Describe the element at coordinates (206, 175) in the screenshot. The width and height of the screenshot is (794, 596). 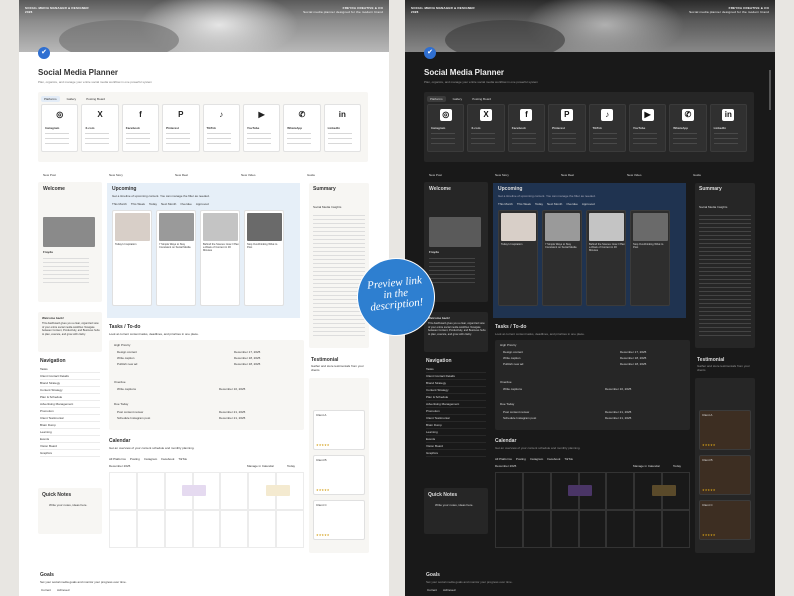
I see `new-reel-button: New Reel` at that location.